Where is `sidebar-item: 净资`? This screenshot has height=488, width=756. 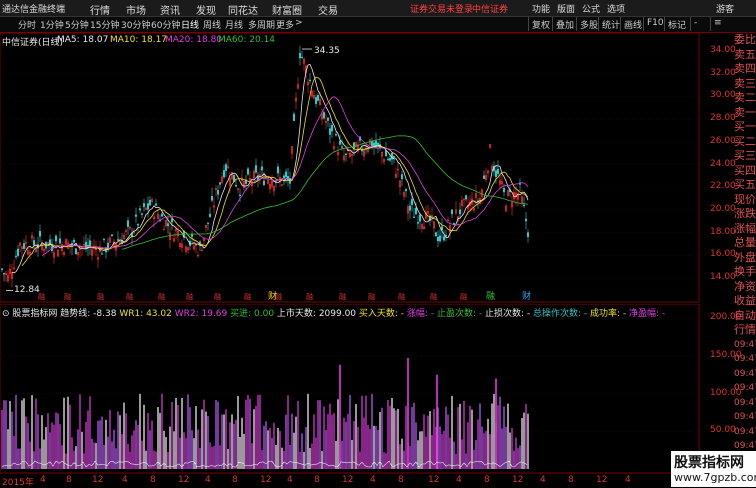
sidebar-item: 净资 is located at coordinates (745, 287).